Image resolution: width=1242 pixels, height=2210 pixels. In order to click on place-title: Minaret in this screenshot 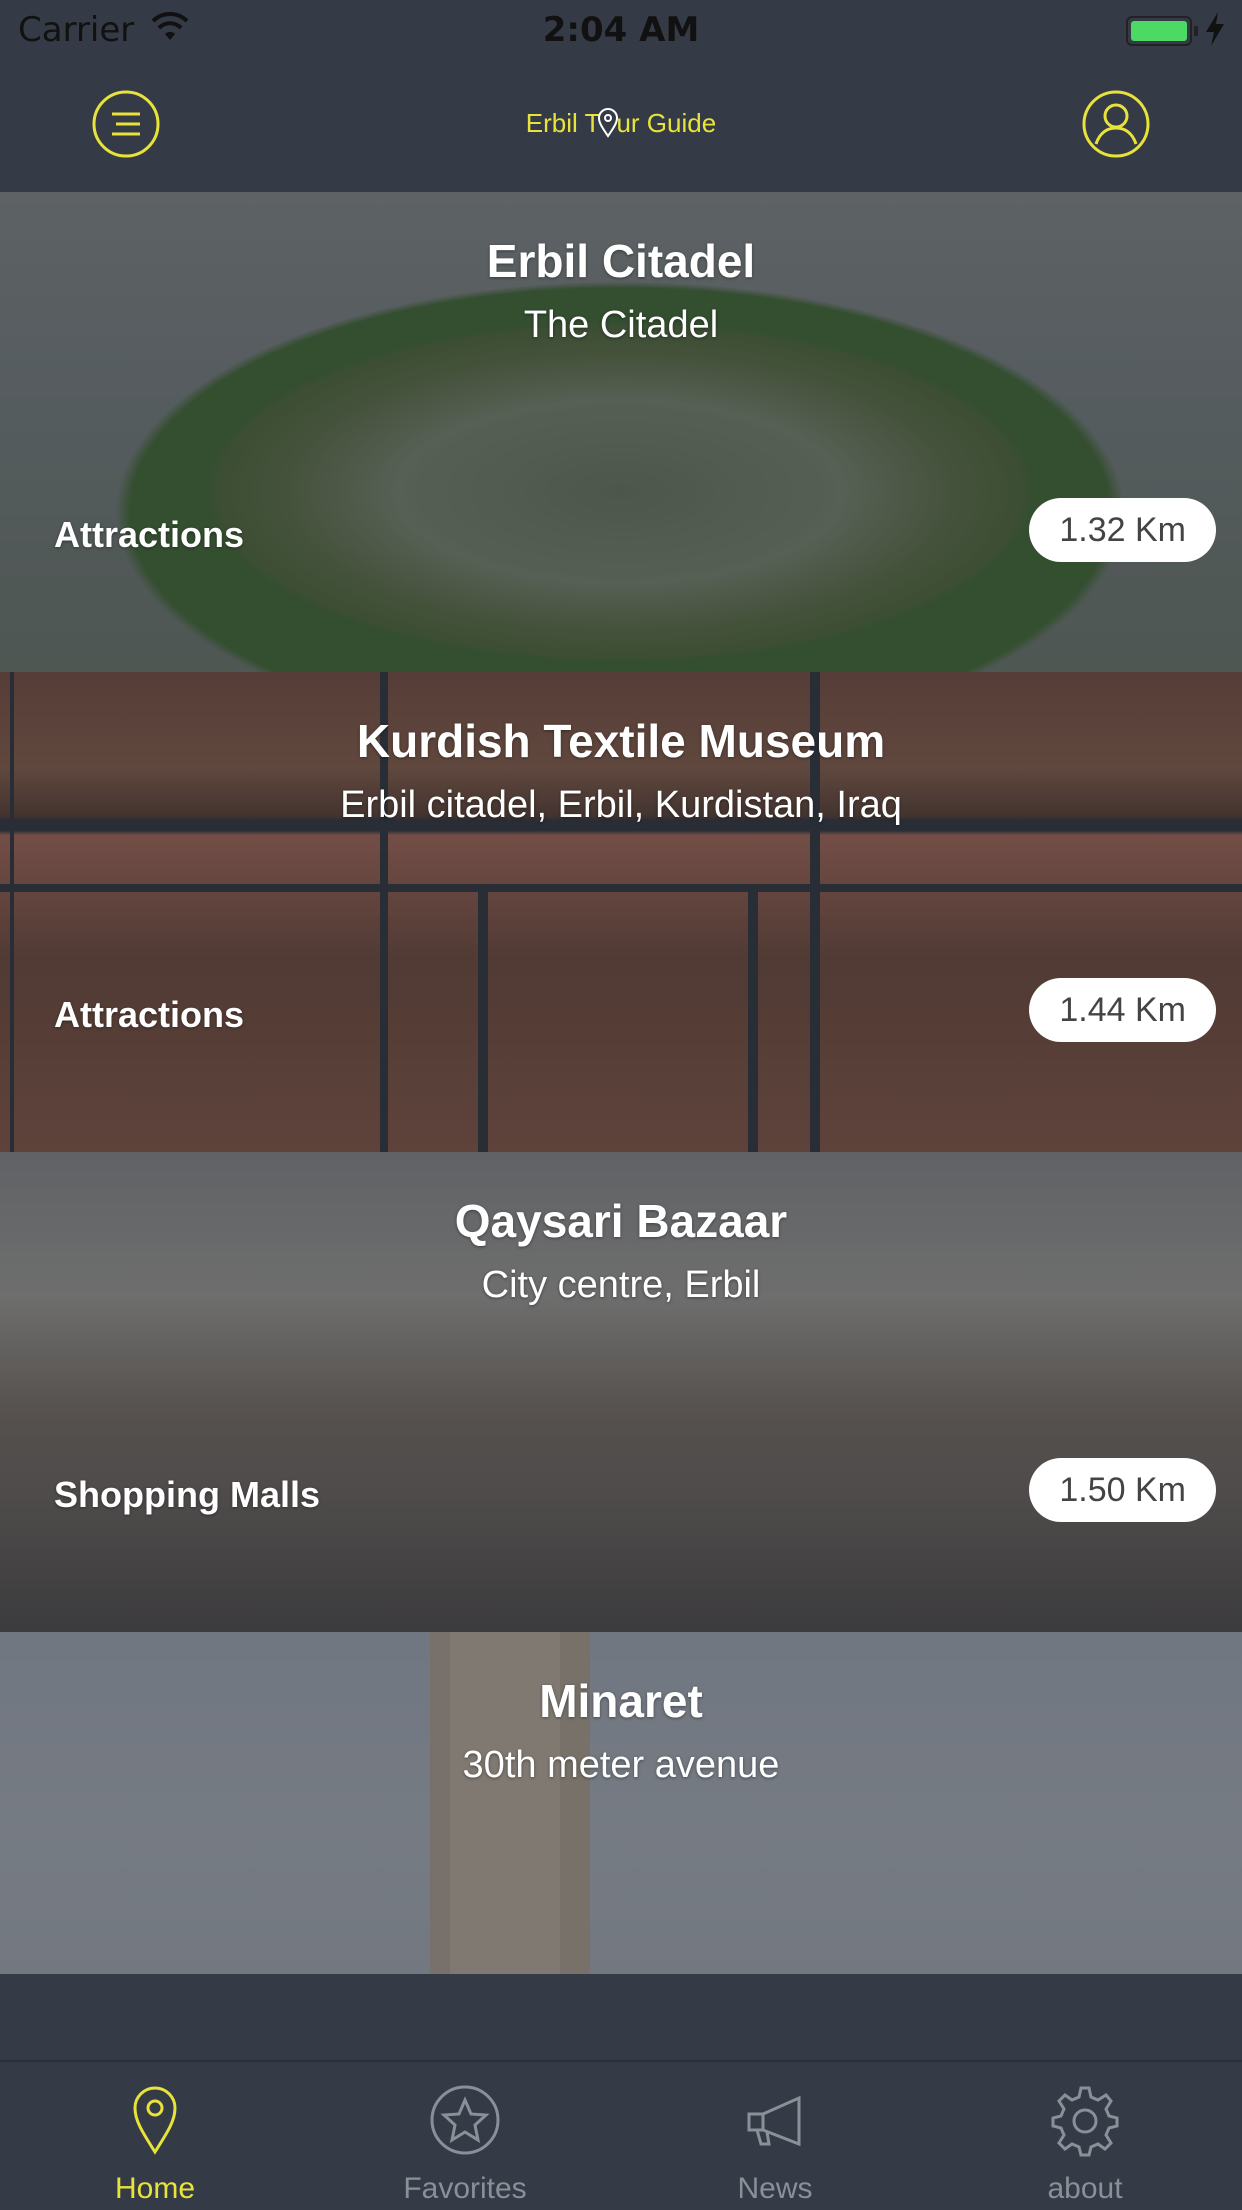, I will do `click(621, 1701)`.